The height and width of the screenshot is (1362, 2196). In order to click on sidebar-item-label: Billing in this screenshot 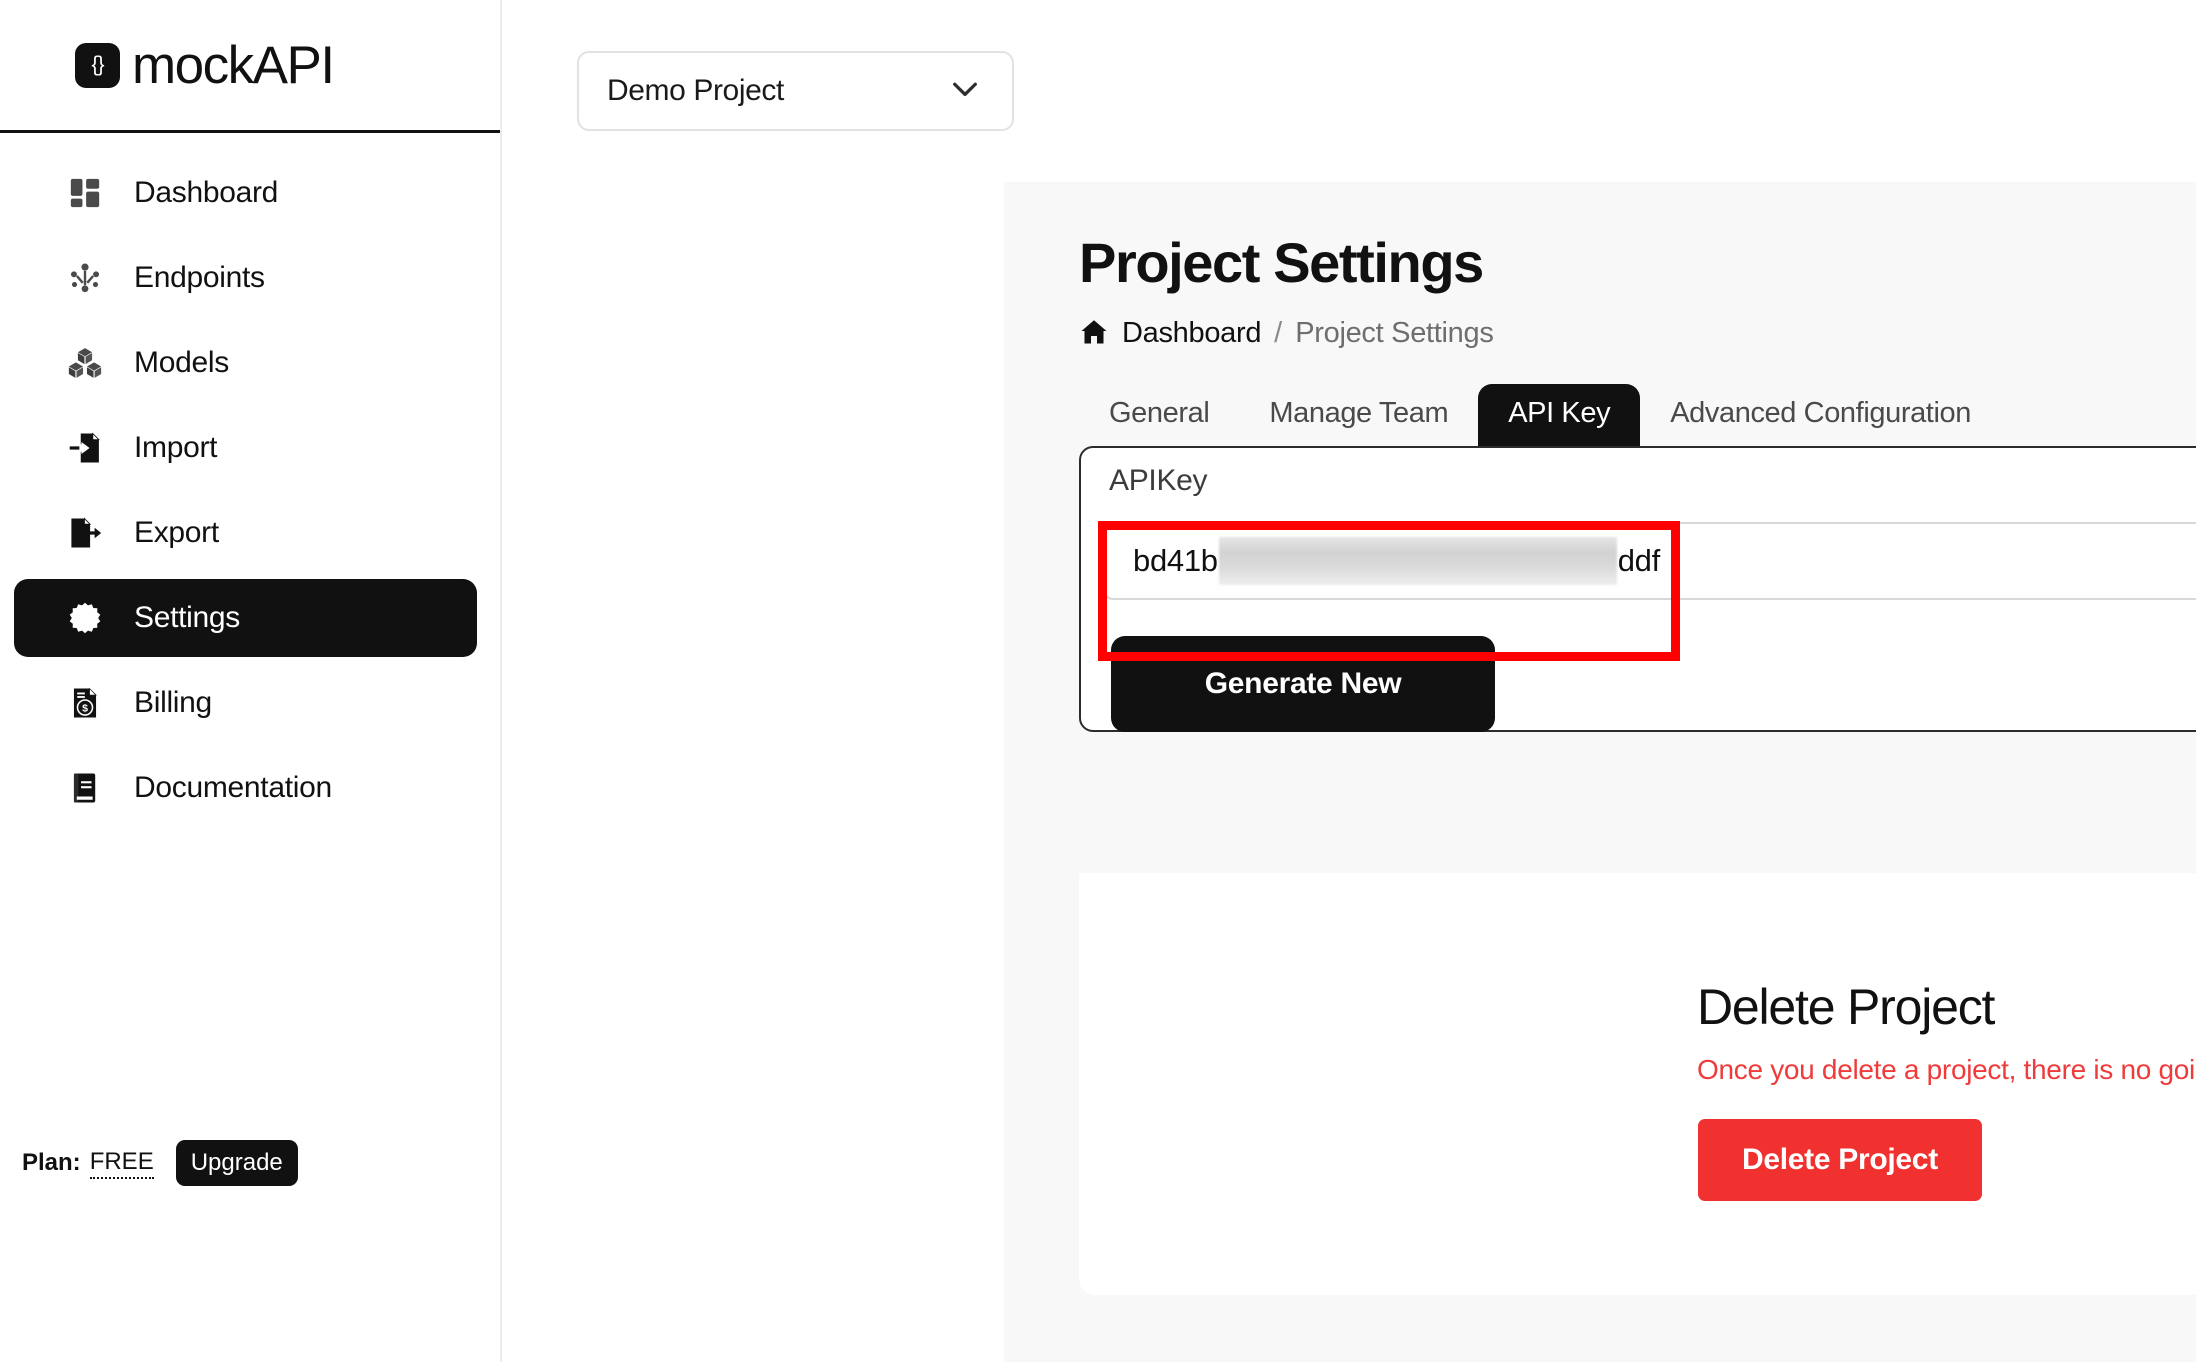, I will do `click(173, 702)`.